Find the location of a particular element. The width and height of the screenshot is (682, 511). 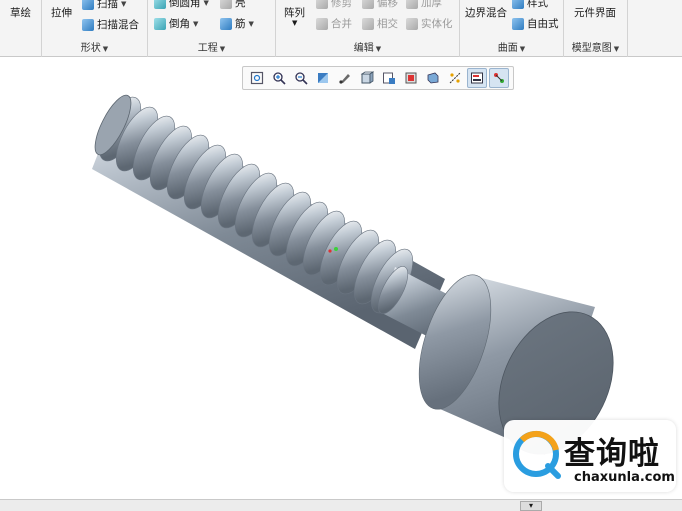

ribbon-group-shape: 拉伸 扫描 ▼ 扫描混合 形状 ▼ is located at coordinates (95, 28).